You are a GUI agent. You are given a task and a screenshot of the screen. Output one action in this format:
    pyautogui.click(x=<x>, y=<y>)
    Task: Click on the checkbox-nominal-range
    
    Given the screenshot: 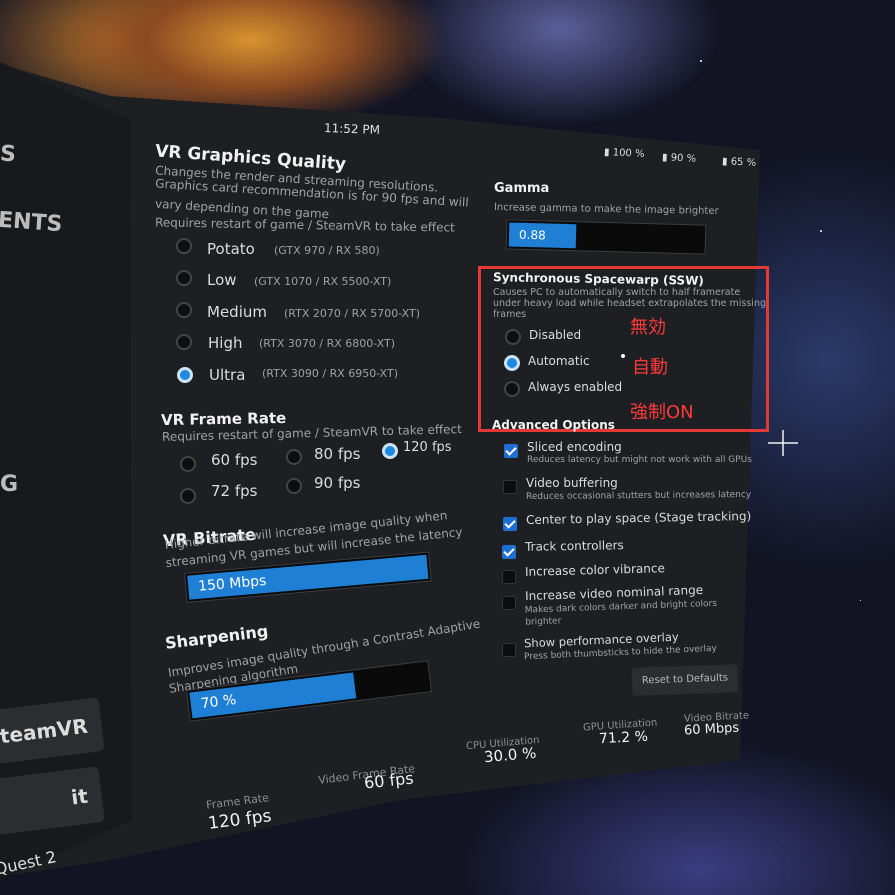 What is the action you would take?
    pyautogui.click(x=509, y=603)
    